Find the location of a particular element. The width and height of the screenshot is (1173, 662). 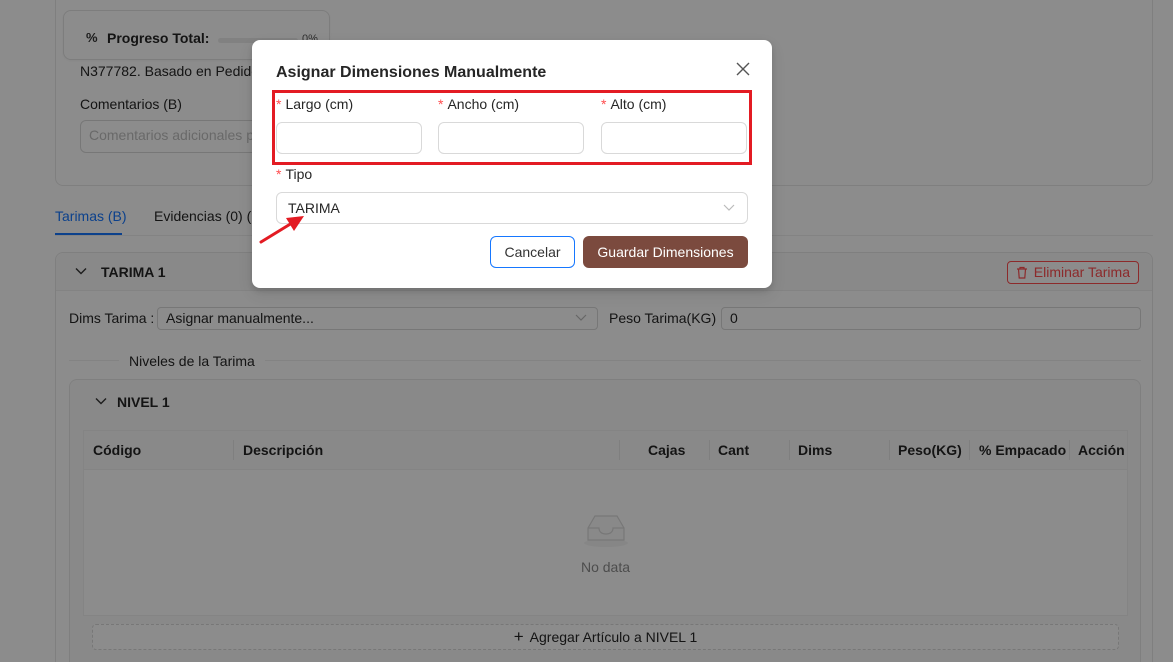

cancel-button: Cancelar is located at coordinates (532, 252).